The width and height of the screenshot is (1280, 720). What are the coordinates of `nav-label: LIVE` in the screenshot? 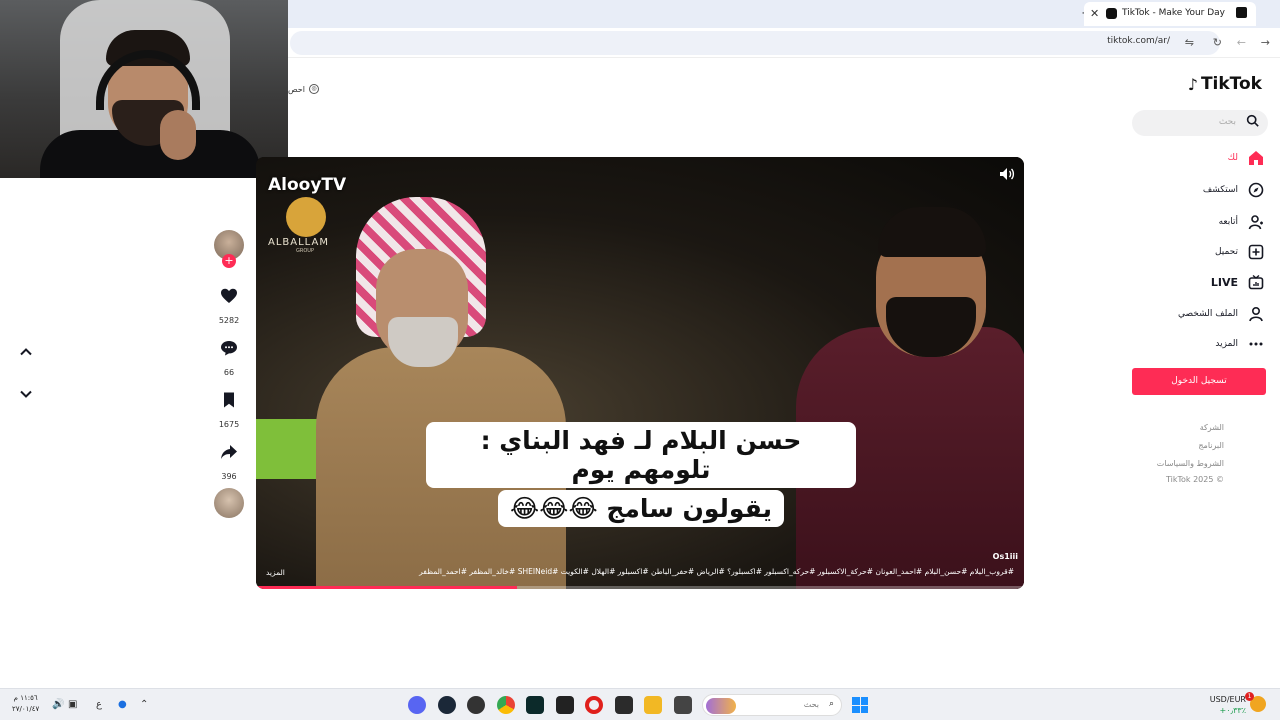 It's located at (1224, 282).